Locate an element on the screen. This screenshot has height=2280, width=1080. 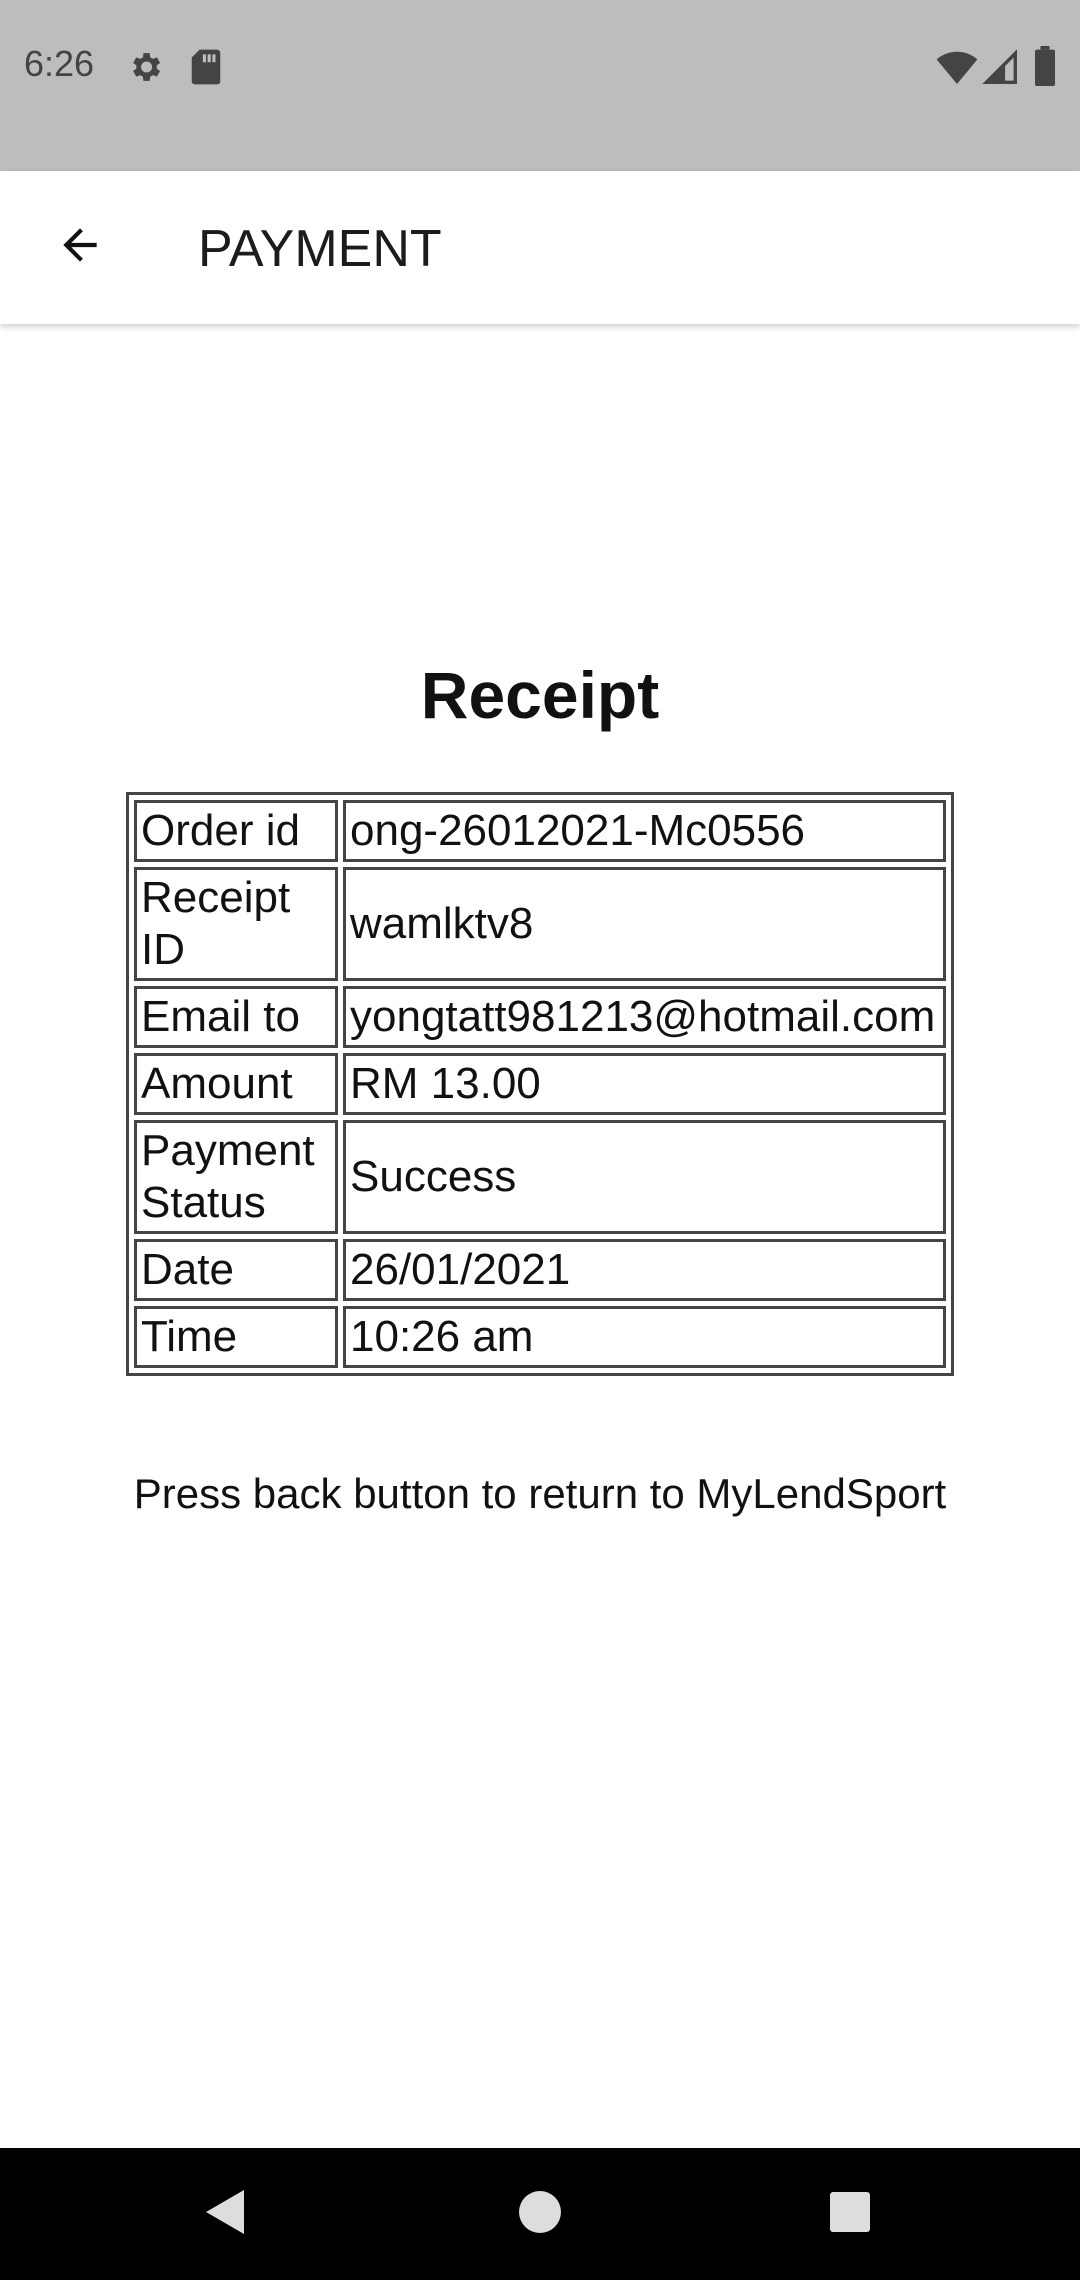
arrow-back-icon is located at coordinates (80, 247).